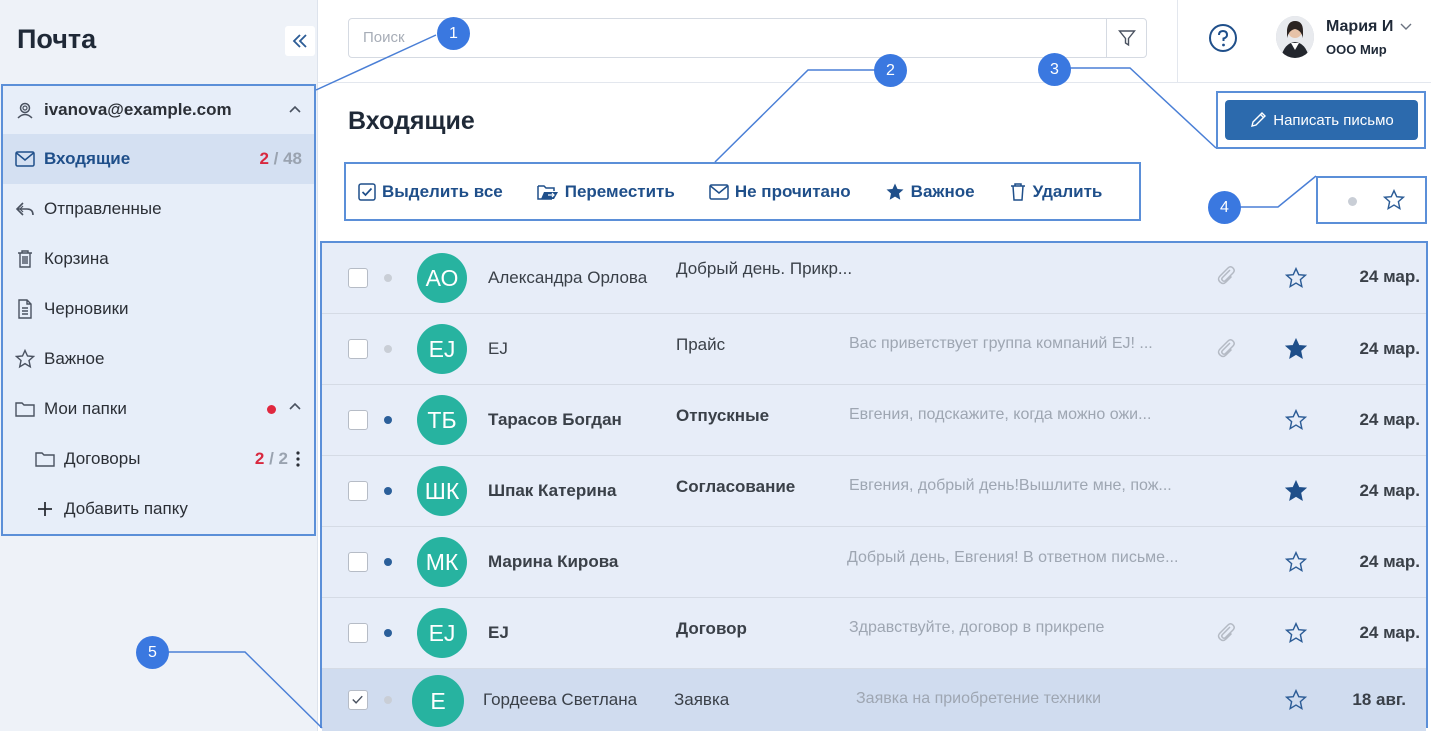  Describe the element at coordinates (25, 309) in the screenshot. I see `document-icon` at that location.